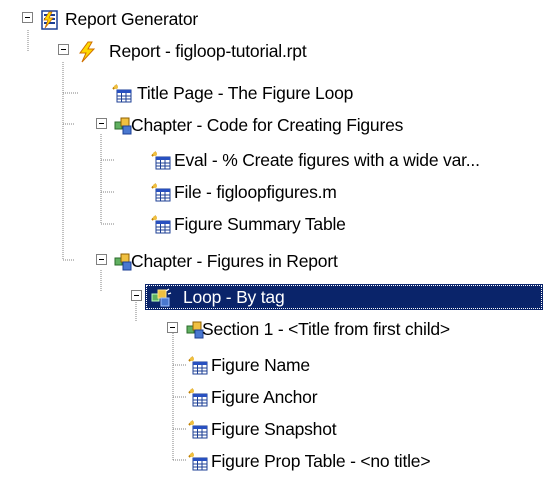  I want to click on node-label: Figure Prop Table - <no title>, so click(321, 461).